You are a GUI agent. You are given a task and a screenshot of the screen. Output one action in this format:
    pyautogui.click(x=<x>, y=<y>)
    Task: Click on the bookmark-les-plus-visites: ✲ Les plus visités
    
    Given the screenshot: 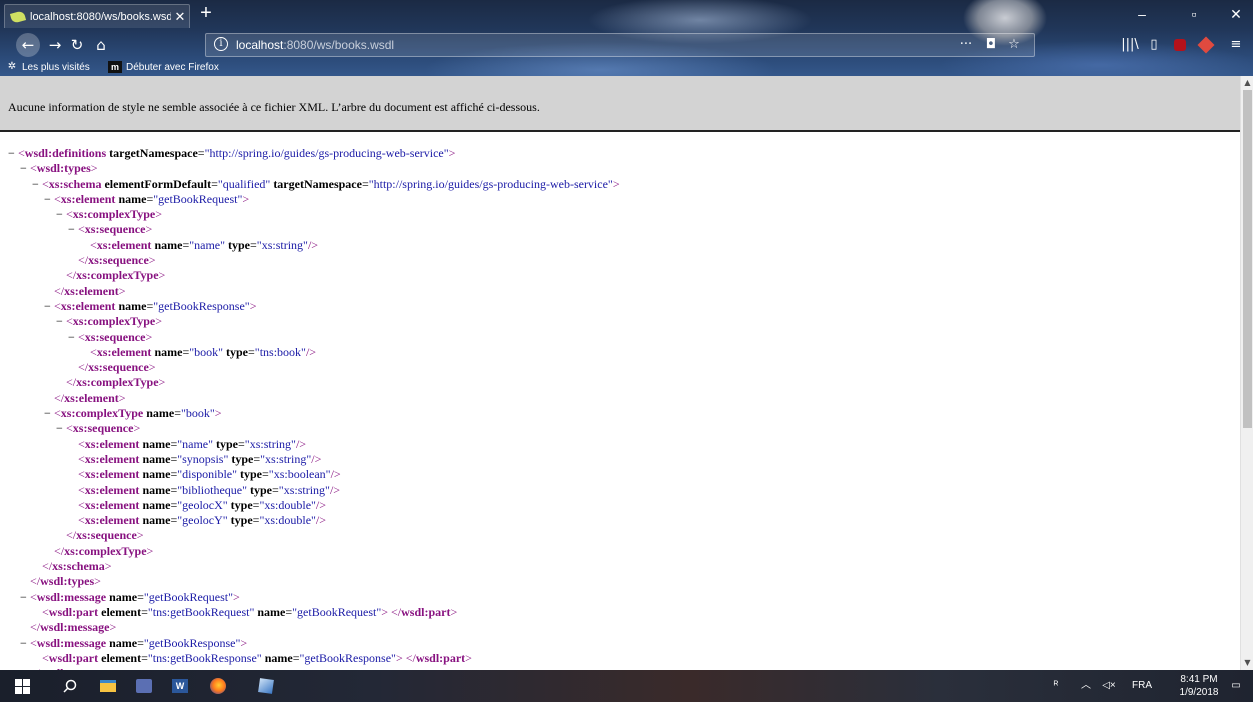 What is the action you would take?
    pyautogui.click(x=48, y=67)
    